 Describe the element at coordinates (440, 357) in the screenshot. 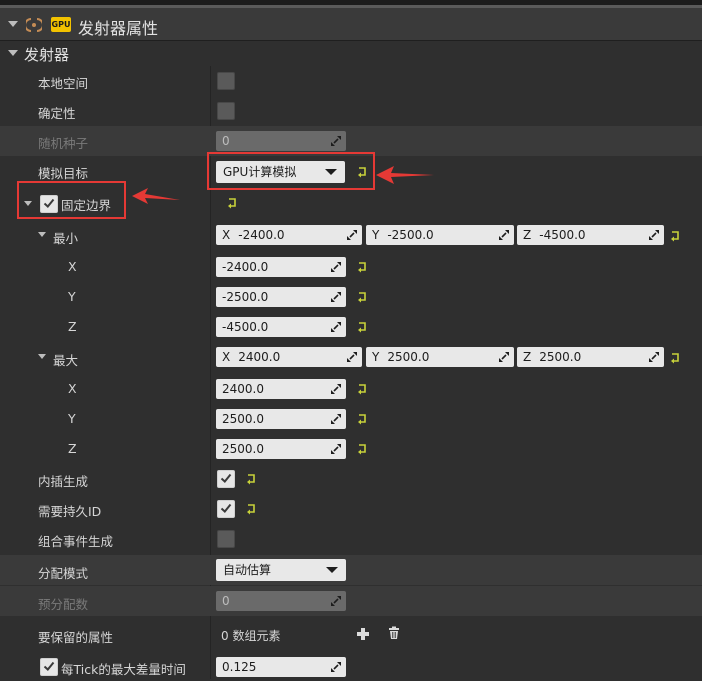

I see `max-y-field: Y 2500.0` at that location.